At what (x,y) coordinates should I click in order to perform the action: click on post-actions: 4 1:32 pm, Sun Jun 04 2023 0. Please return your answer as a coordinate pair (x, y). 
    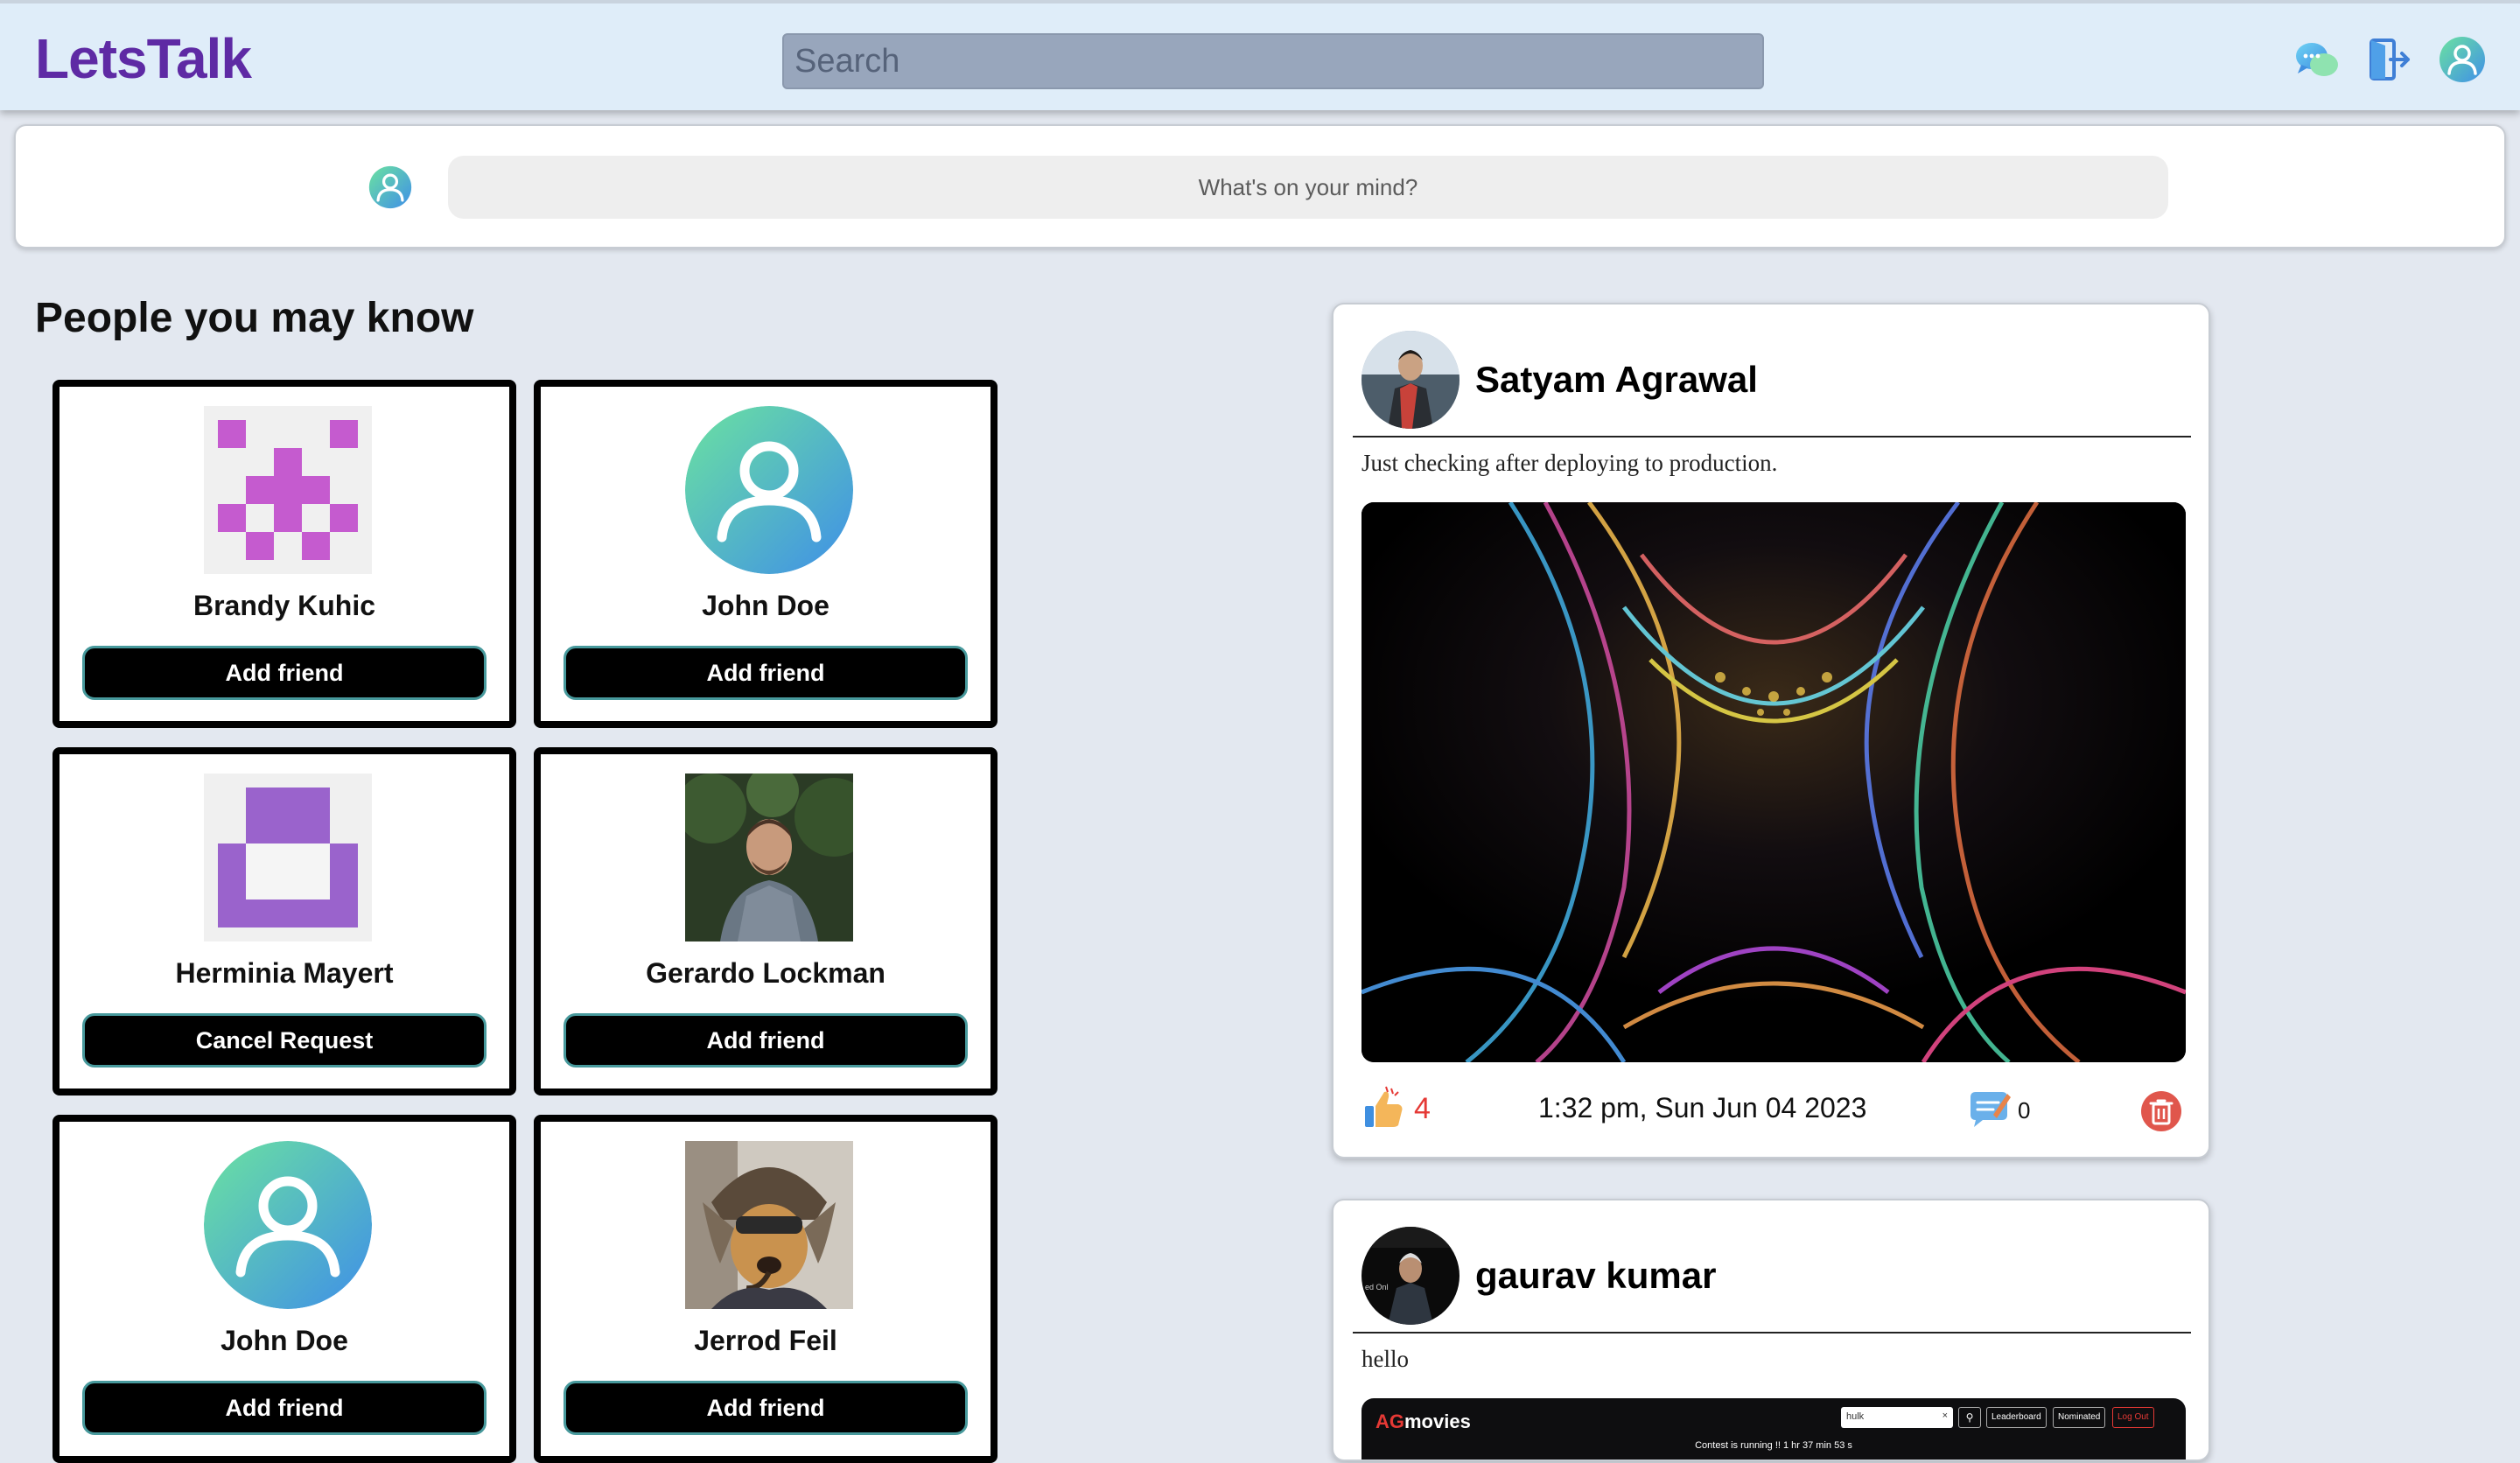
    Looking at the image, I should click on (1771, 1115).